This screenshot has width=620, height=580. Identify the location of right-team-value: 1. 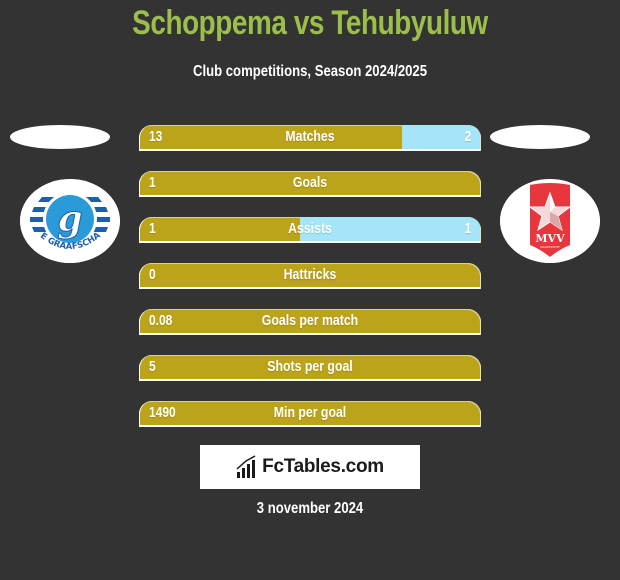
(467, 228).